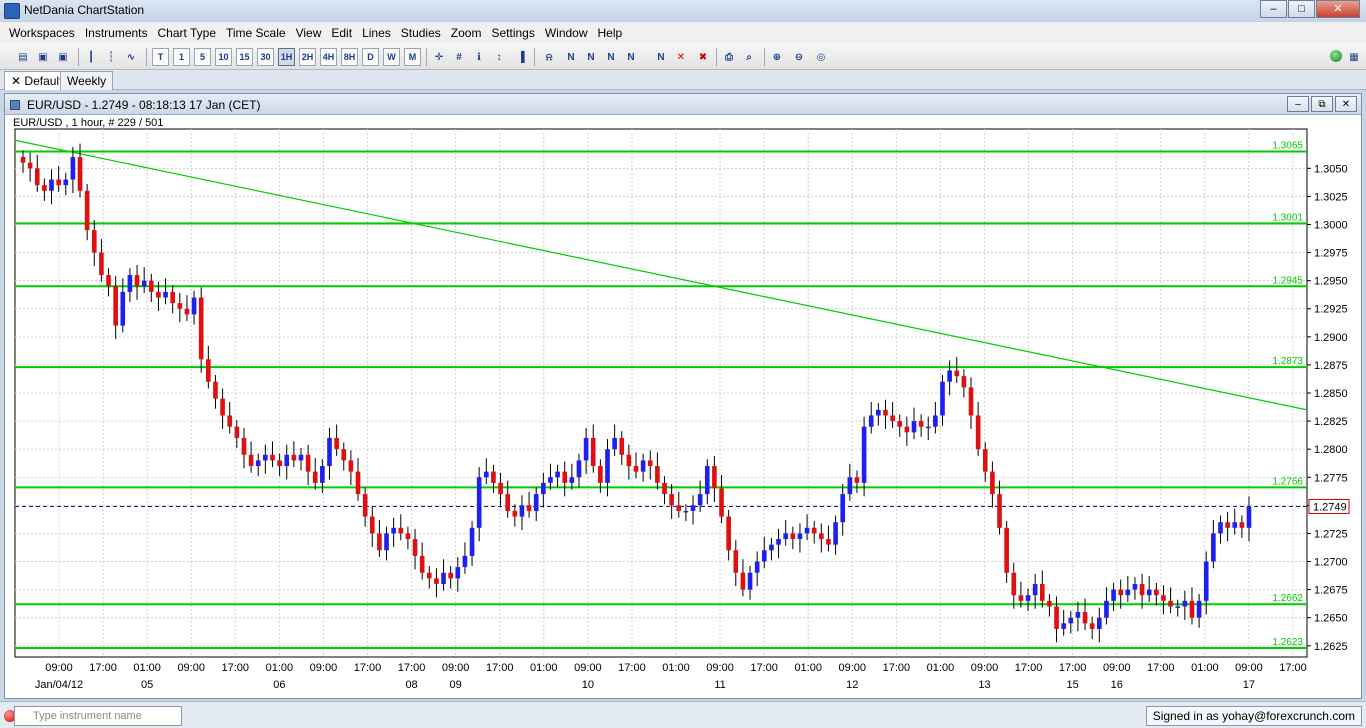  What do you see at coordinates (181, 57) in the screenshot?
I see `timeframe-1m: 1` at bounding box center [181, 57].